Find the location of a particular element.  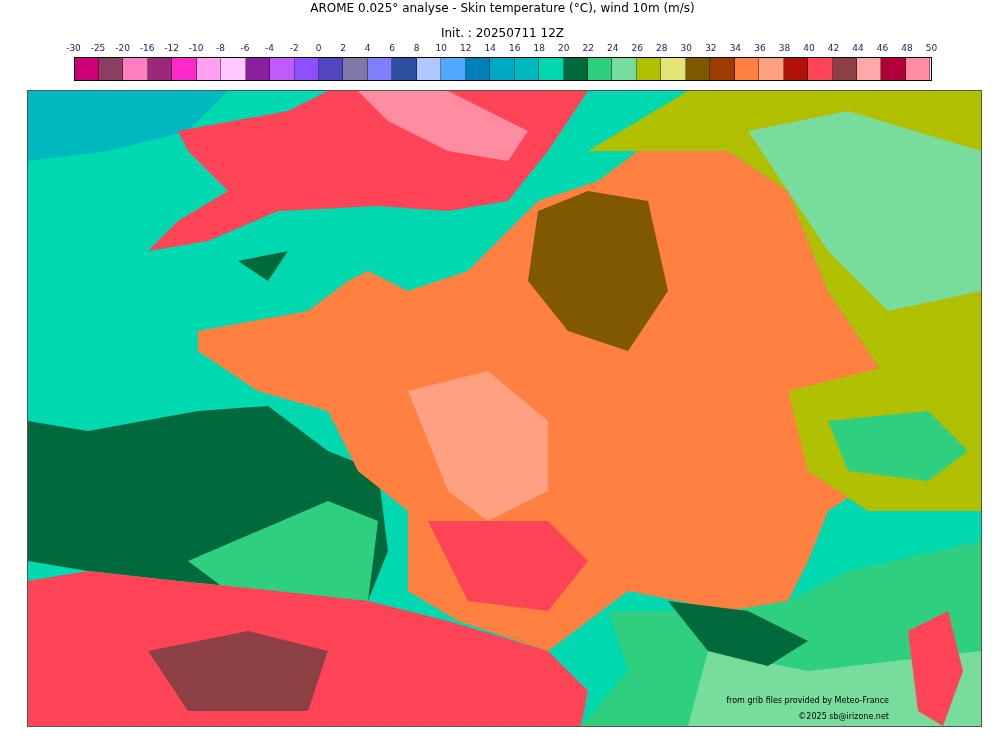

colorbar-tick-label: 0 is located at coordinates (318, 48).